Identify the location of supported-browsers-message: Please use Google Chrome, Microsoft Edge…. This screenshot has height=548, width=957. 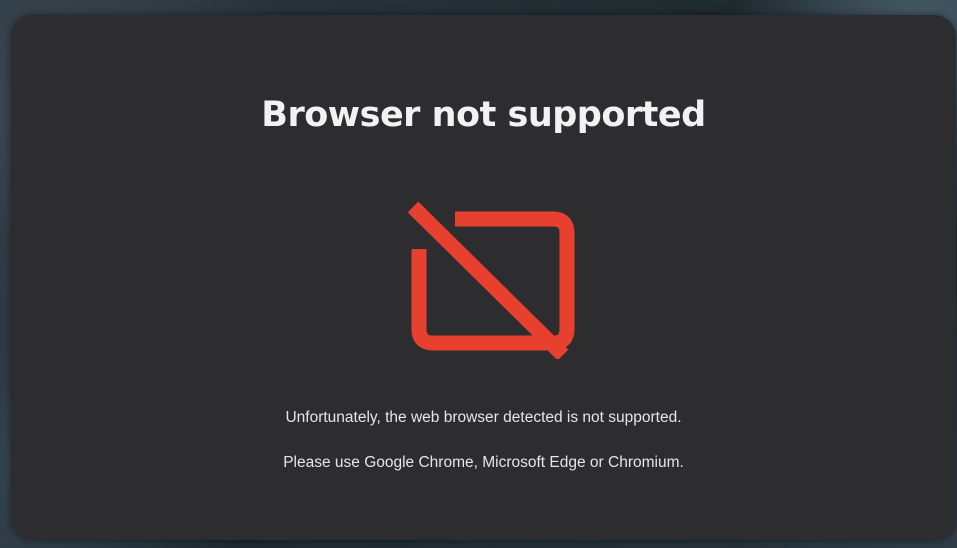
(483, 462).